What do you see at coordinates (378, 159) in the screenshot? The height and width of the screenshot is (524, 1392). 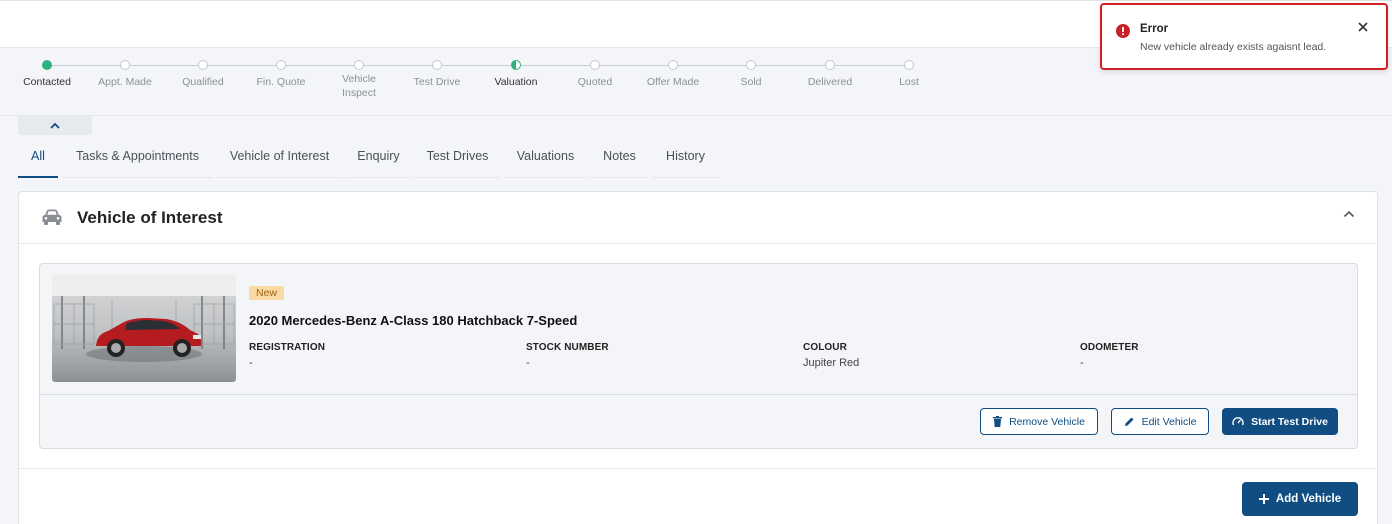 I see `tab-enquiry: Enquiry` at bounding box center [378, 159].